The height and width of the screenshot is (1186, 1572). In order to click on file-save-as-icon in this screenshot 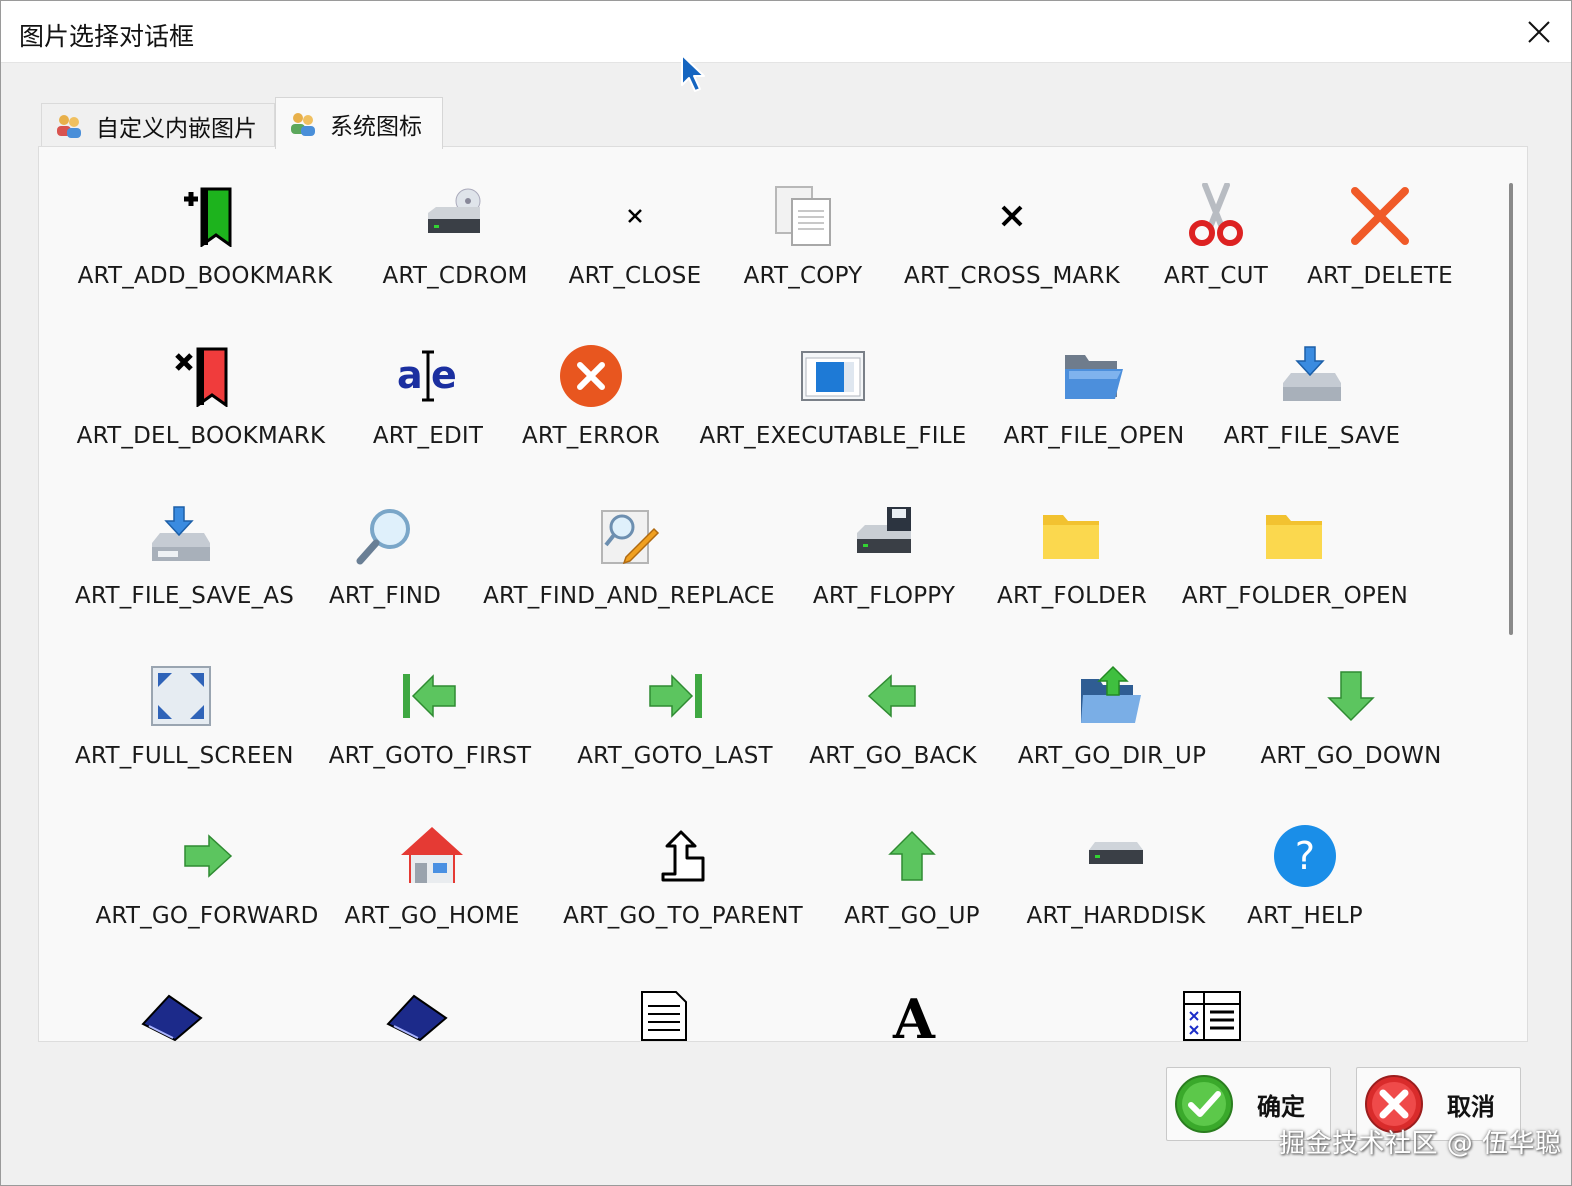, I will do `click(181, 536)`.